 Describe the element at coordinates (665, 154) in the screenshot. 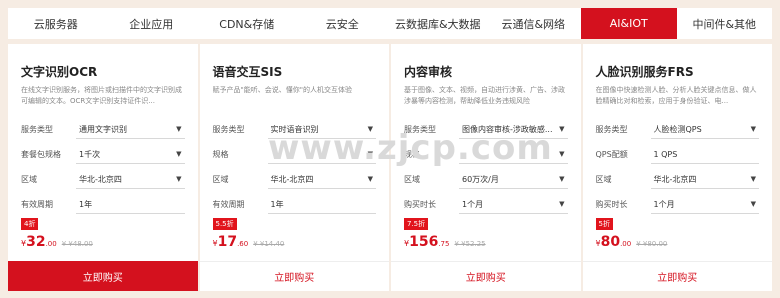

I see `option-value: 1 QPS` at that location.